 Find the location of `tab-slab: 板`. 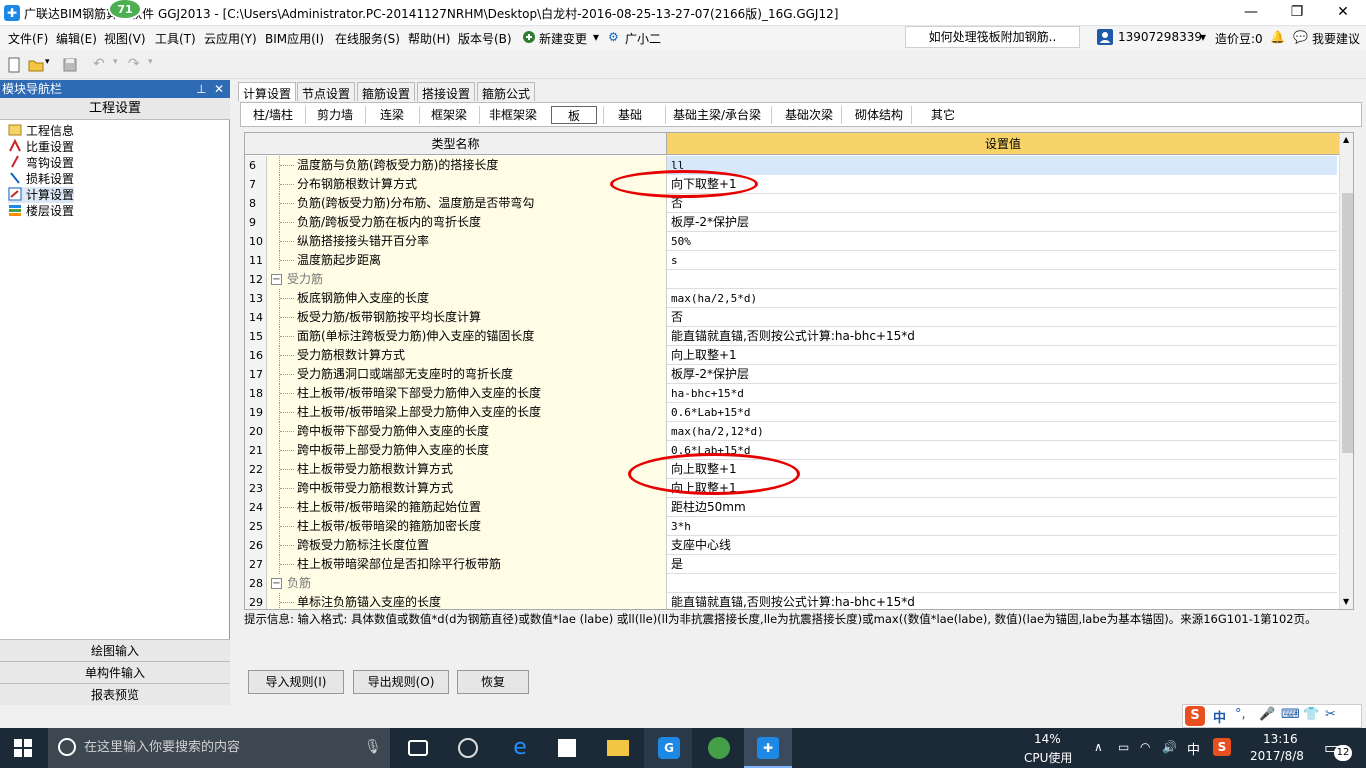

tab-slab: 板 is located at coordinates (574, 115).